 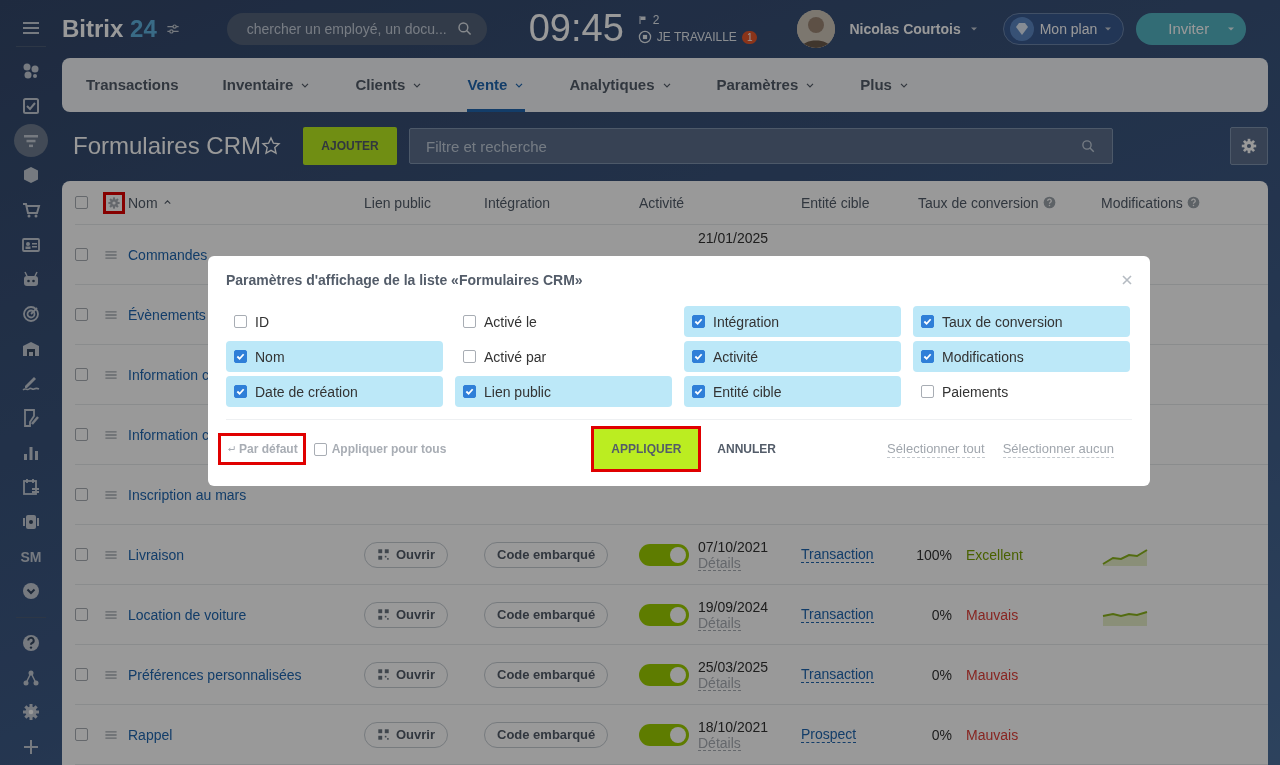 I want to click on apply-for-all-checkbox: Appliquer pour tous, so click(x=380, y=449).